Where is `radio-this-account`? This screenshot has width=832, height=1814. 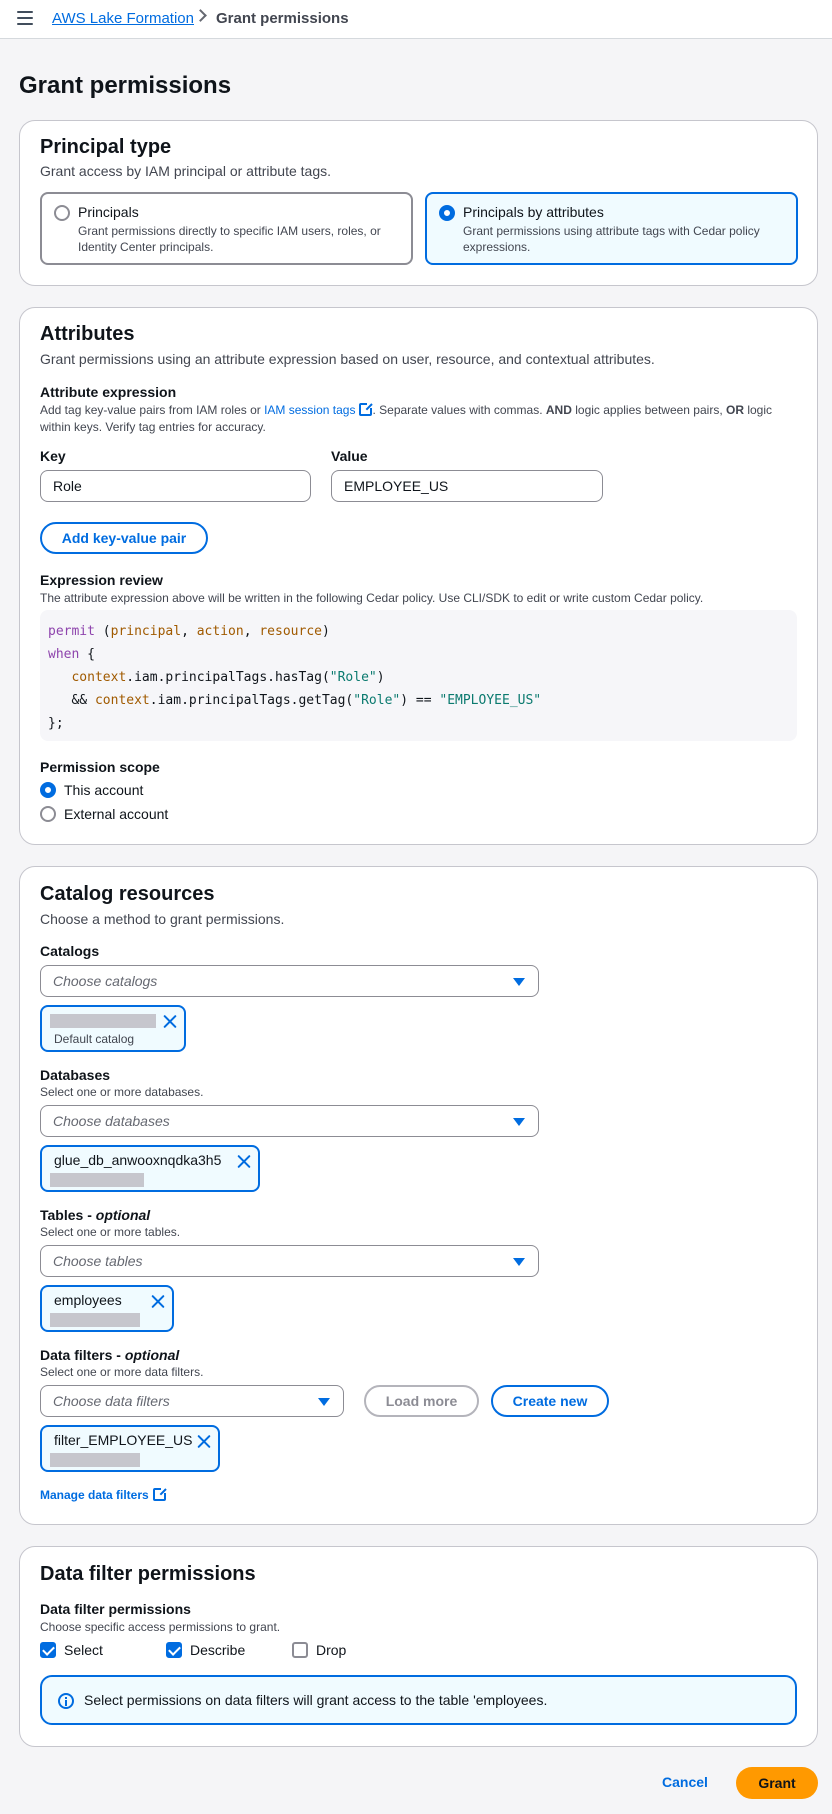 radio-this-account is located at coordinates (48, 790).